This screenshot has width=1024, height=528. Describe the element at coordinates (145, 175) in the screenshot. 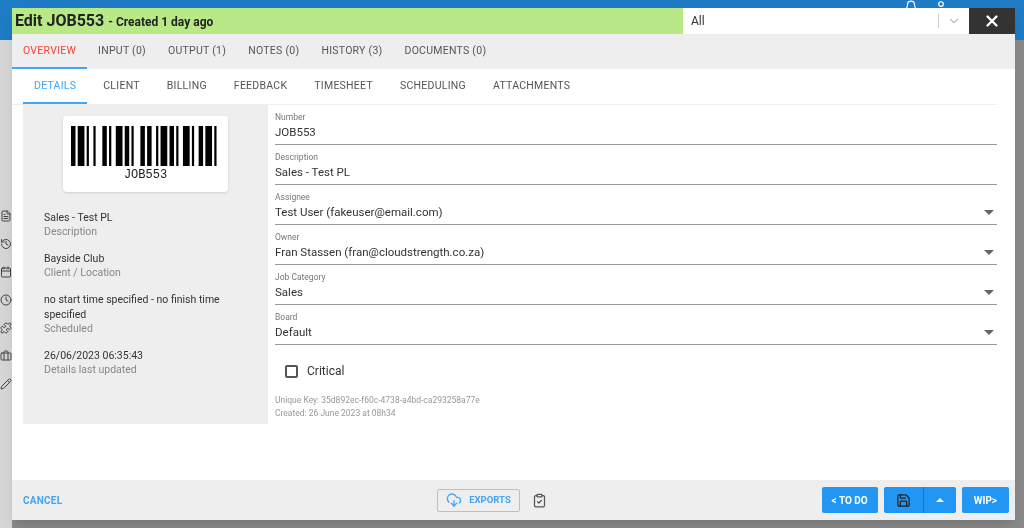

I see `barcode-number: JOB553` at that location.